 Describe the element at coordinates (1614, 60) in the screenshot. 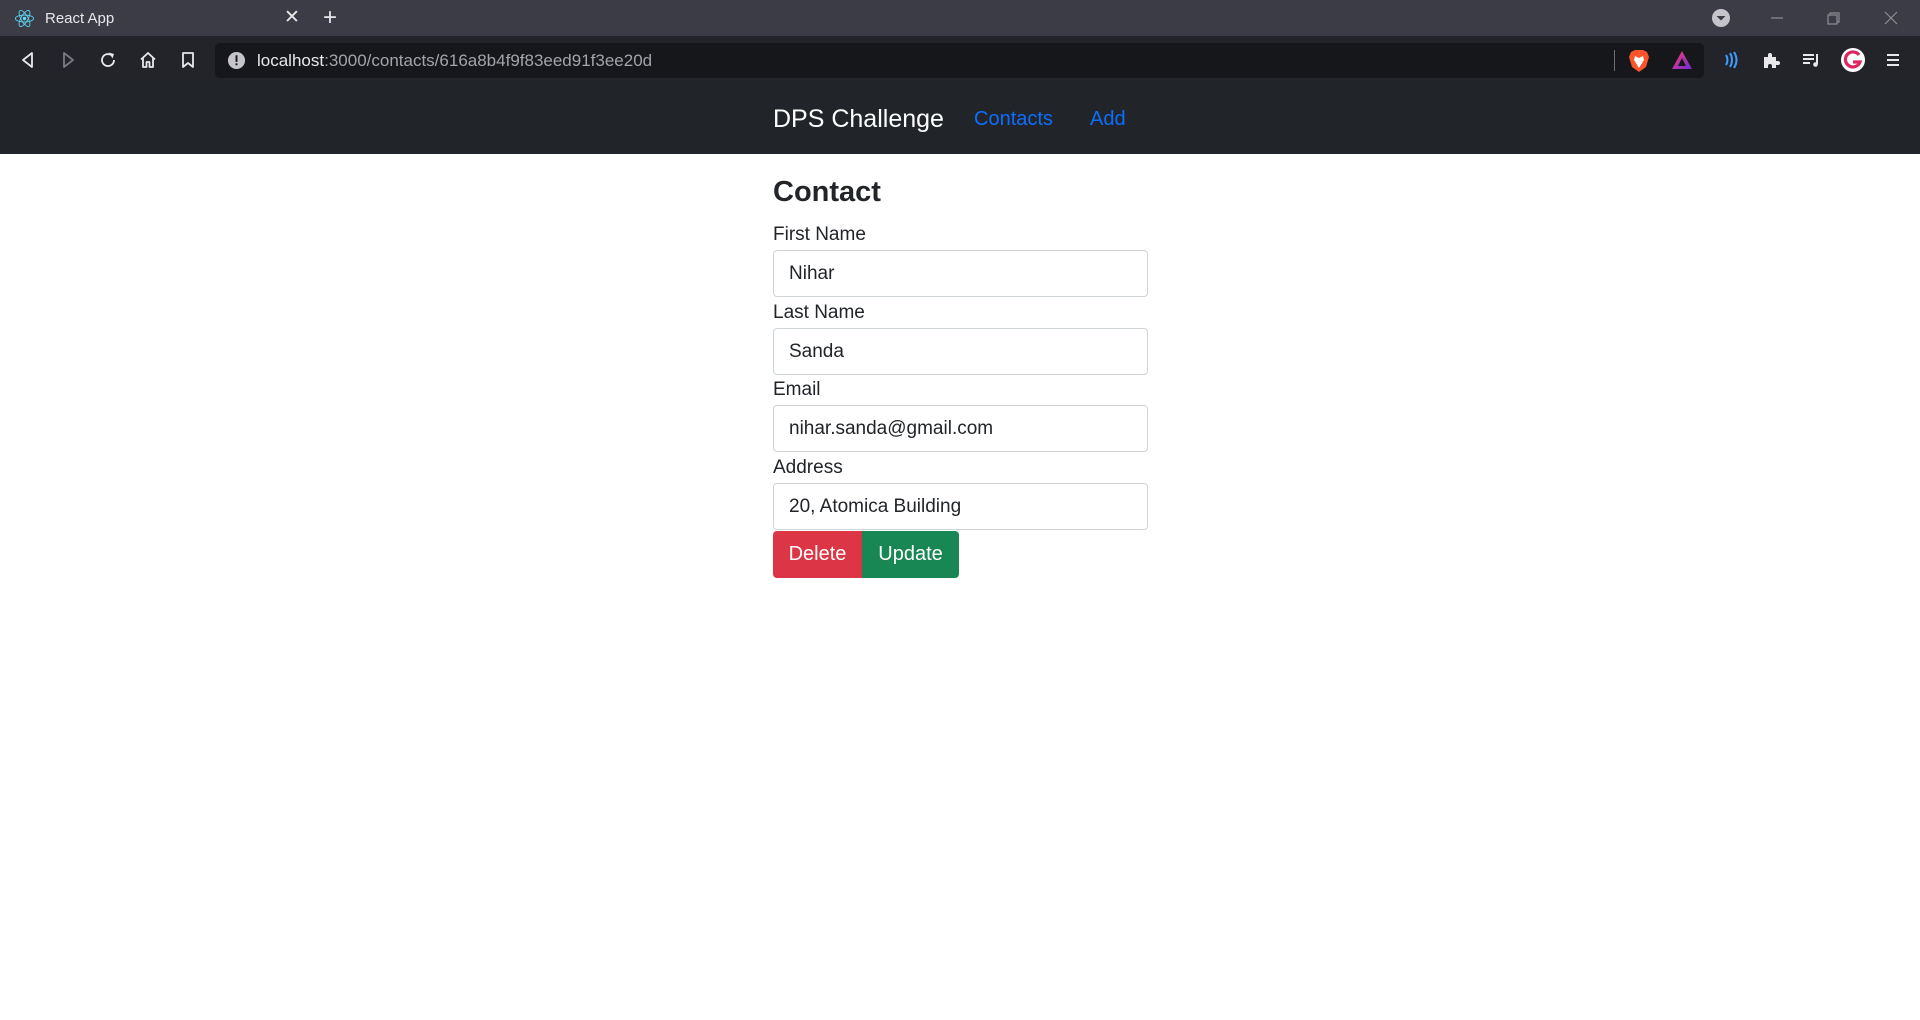

I see `address-bar-divider` at that location.